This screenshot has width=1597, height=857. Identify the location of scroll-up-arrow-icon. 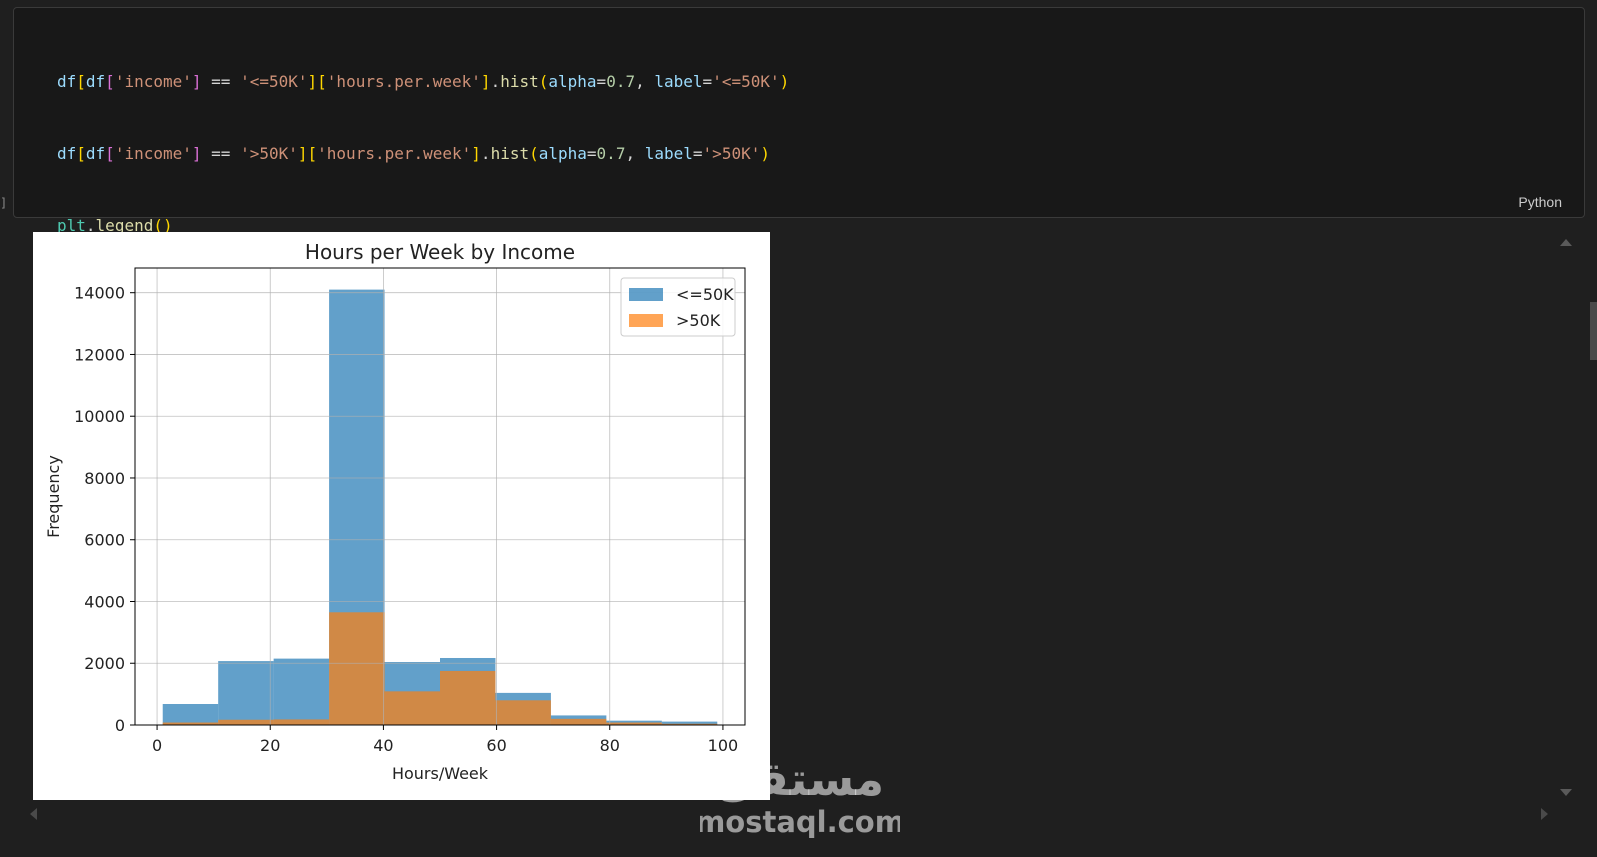
(1566, 242).